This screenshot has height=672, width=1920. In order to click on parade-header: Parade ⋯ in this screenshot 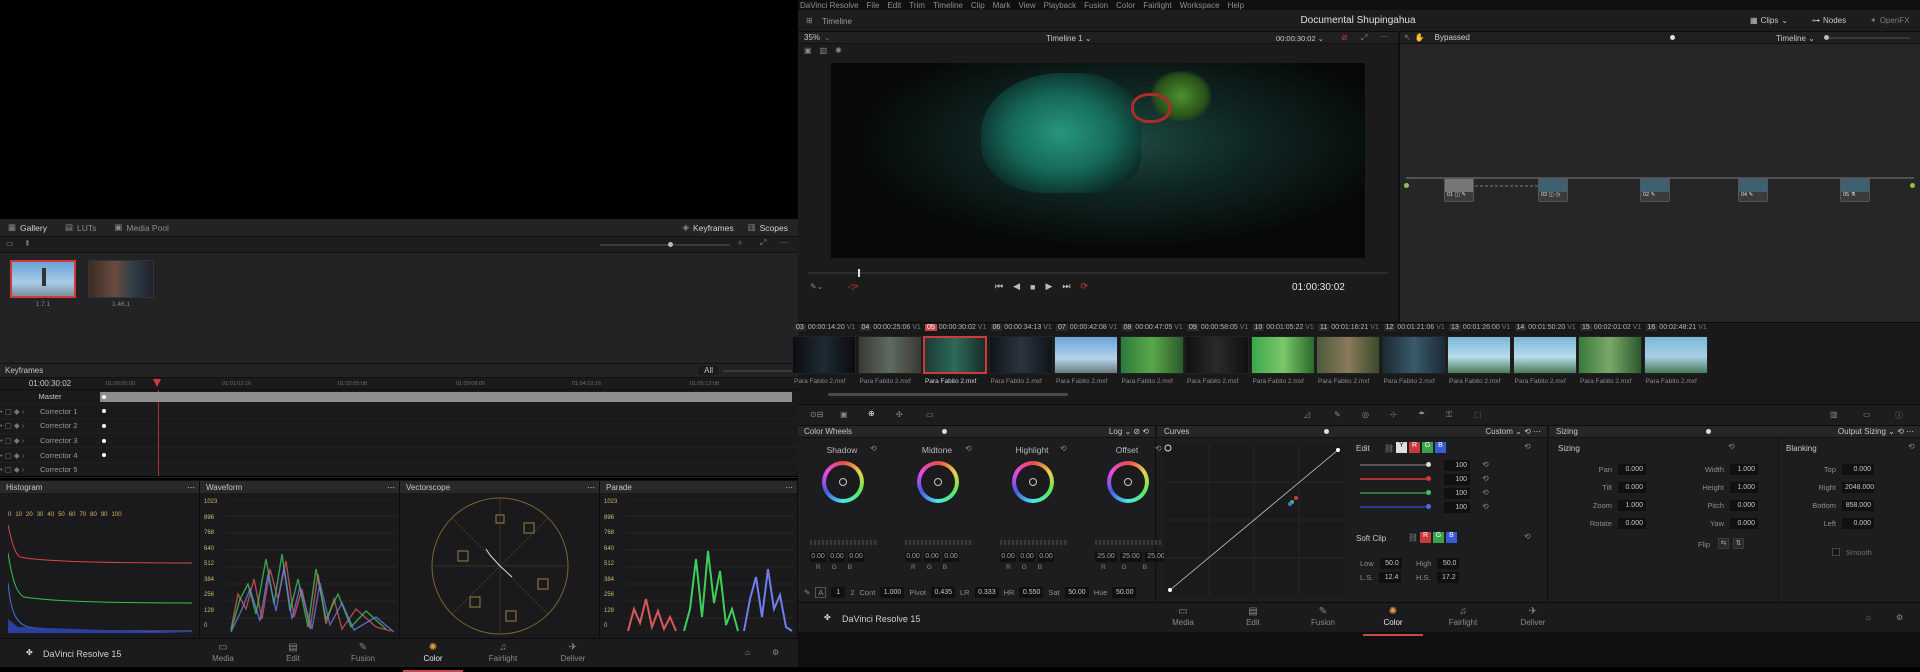, I will do `click(698, 487)`.